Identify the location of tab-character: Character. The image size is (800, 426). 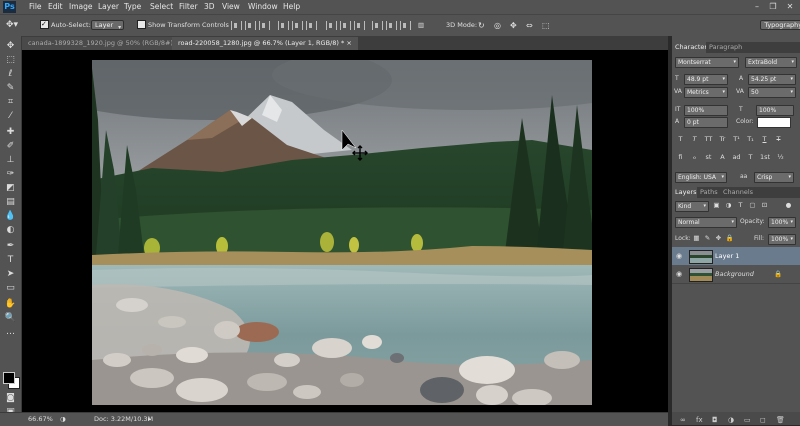
(691, 47).